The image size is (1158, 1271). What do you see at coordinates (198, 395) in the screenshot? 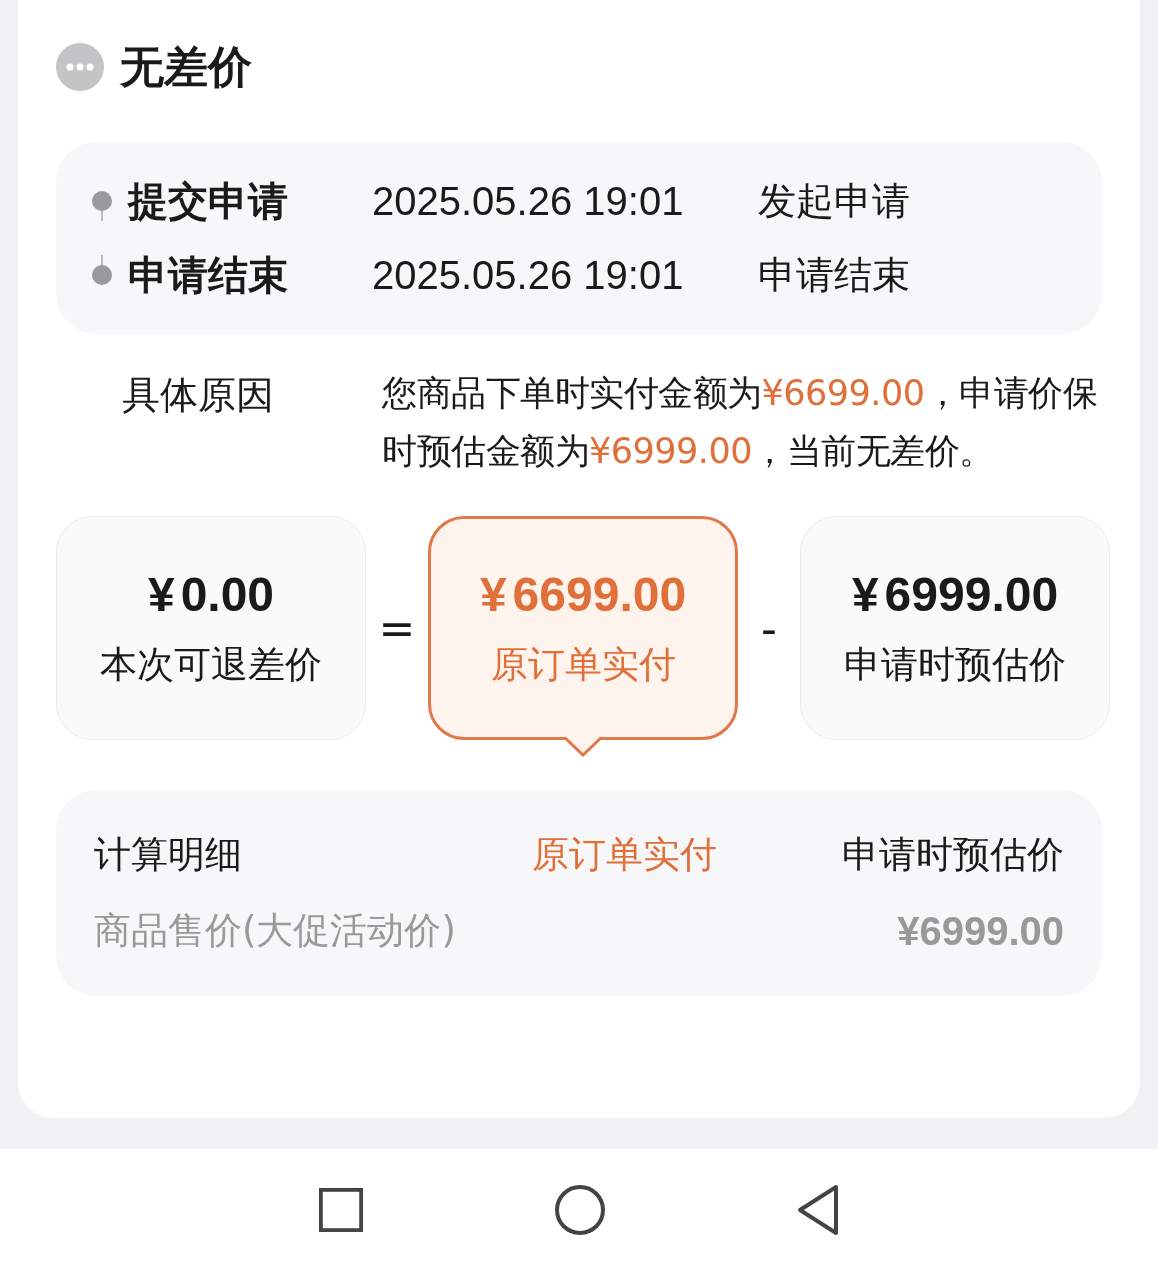
I see `reason-label: 具体原因` at bounding box center [198, 395].